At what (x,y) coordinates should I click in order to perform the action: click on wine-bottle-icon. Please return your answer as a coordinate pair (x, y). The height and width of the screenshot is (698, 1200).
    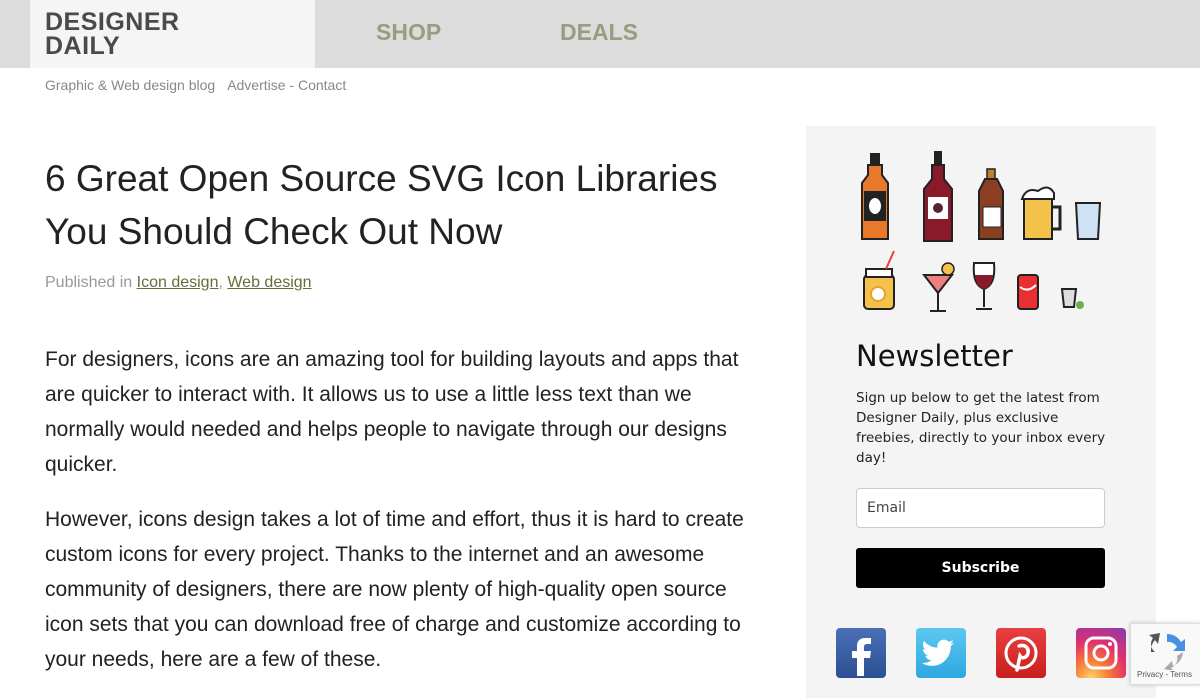
    Looking at the image, I should click on (938, 196).